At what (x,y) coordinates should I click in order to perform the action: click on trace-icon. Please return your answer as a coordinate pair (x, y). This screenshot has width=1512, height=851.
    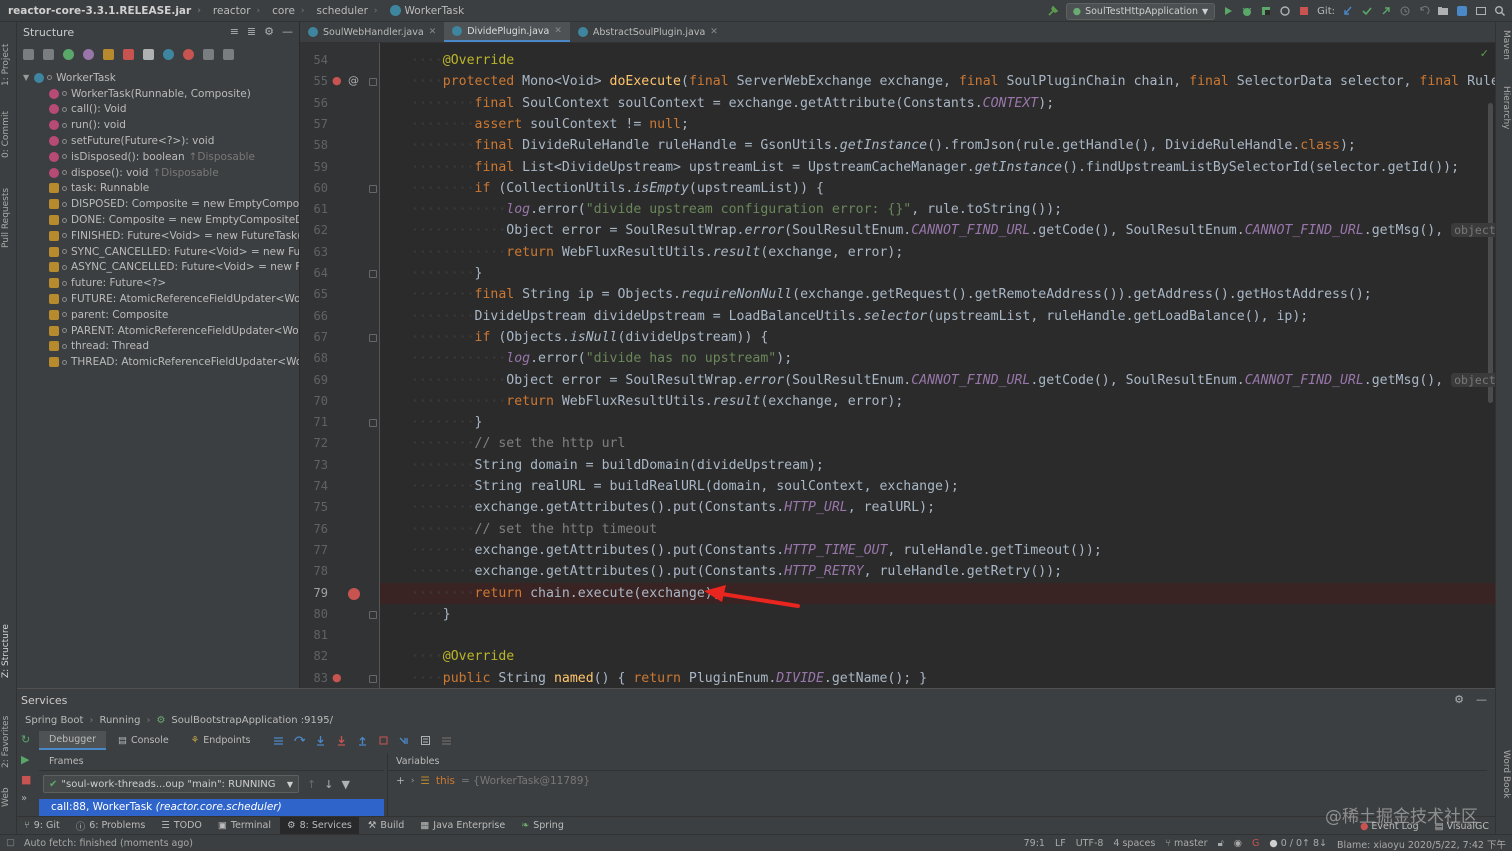
    Looking at the image, I should click on (446, 740).